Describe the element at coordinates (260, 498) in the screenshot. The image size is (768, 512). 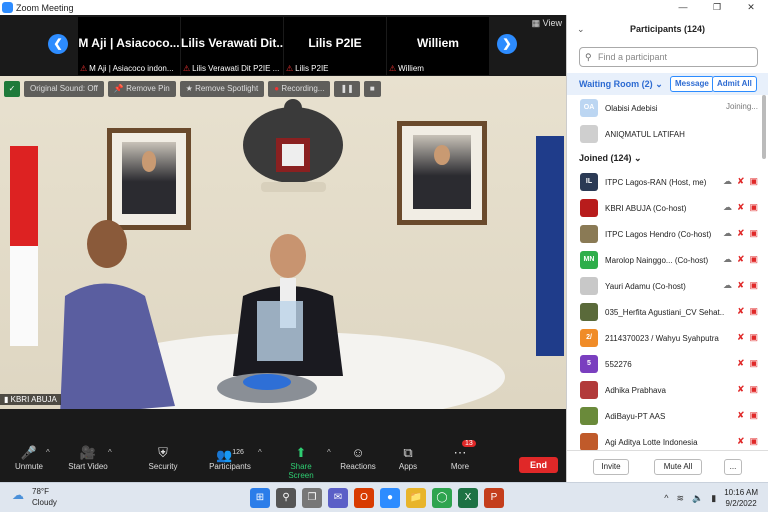
I see `start-icon: ⊞` at that location.